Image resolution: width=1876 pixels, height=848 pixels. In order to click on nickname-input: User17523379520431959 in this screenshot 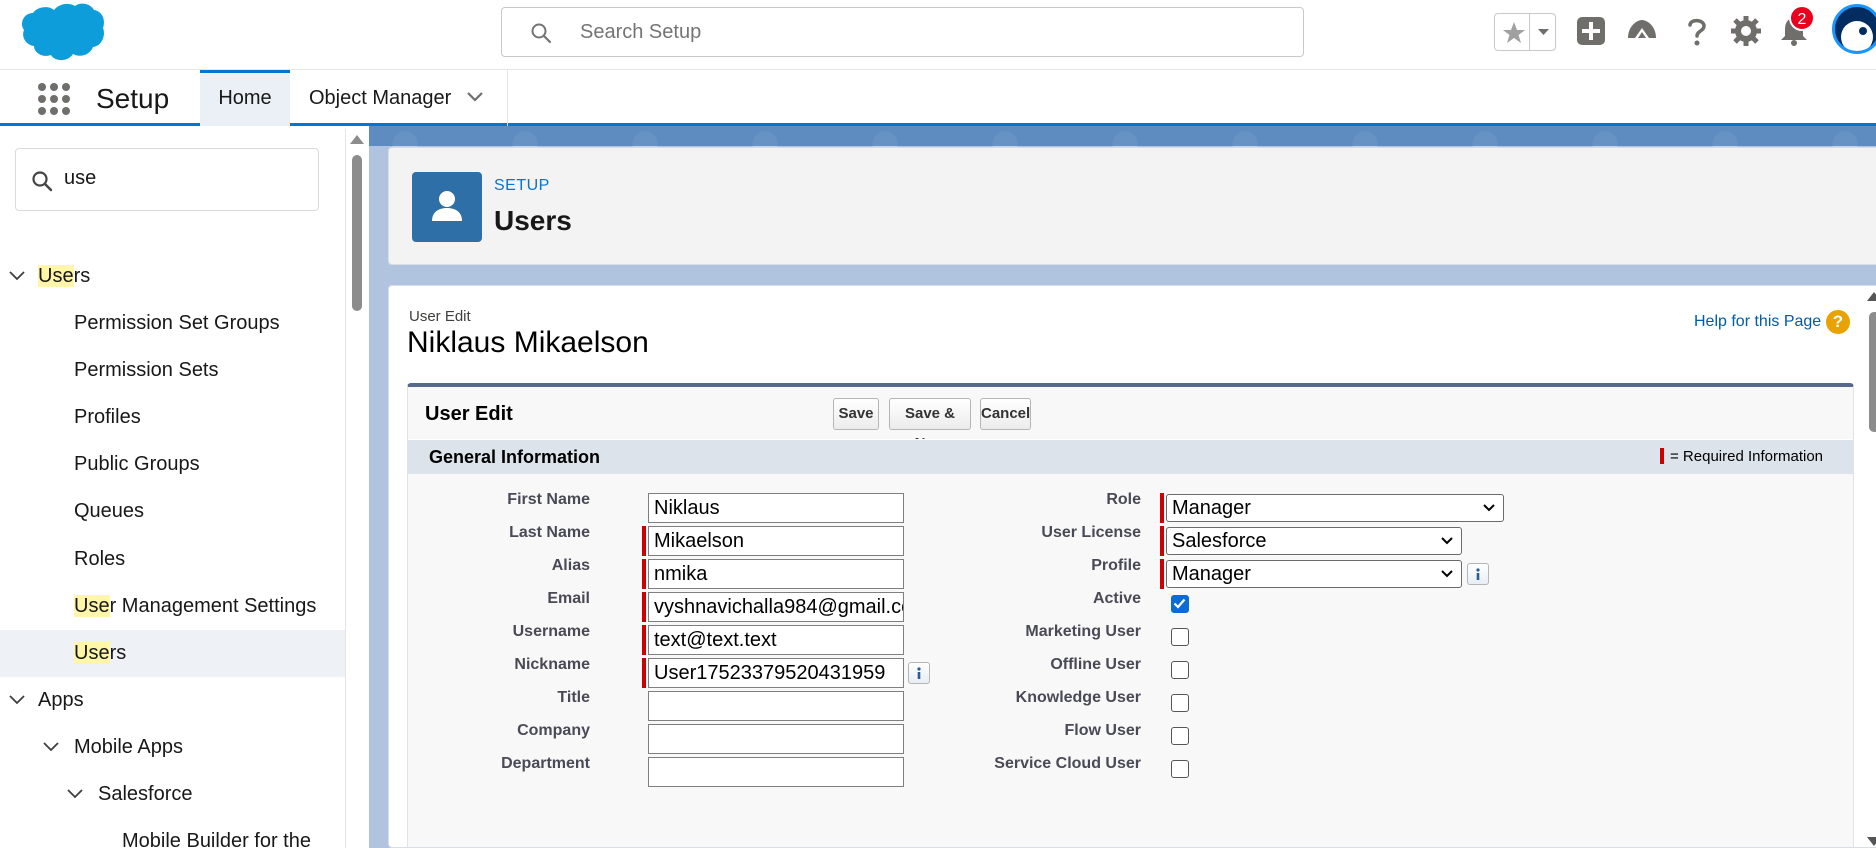, I will do `click(776, 673)`.